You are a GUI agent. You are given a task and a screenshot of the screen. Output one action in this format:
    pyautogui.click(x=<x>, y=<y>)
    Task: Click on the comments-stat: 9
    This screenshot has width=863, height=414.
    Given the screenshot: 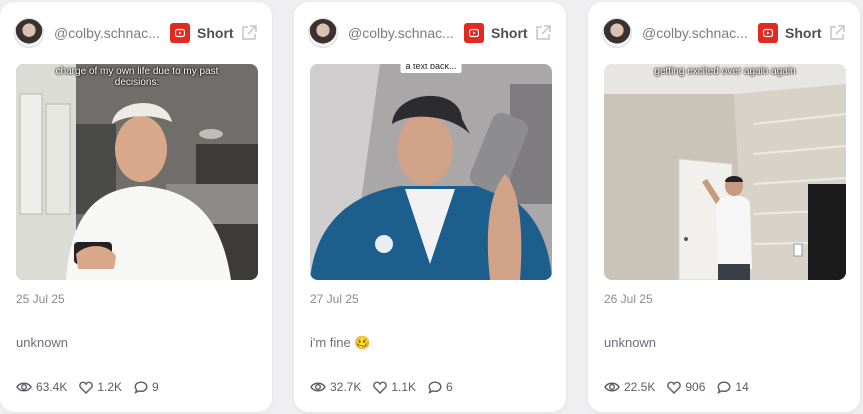 What is the action you would take?
    pyautogui.click(x=146, y=387)
    